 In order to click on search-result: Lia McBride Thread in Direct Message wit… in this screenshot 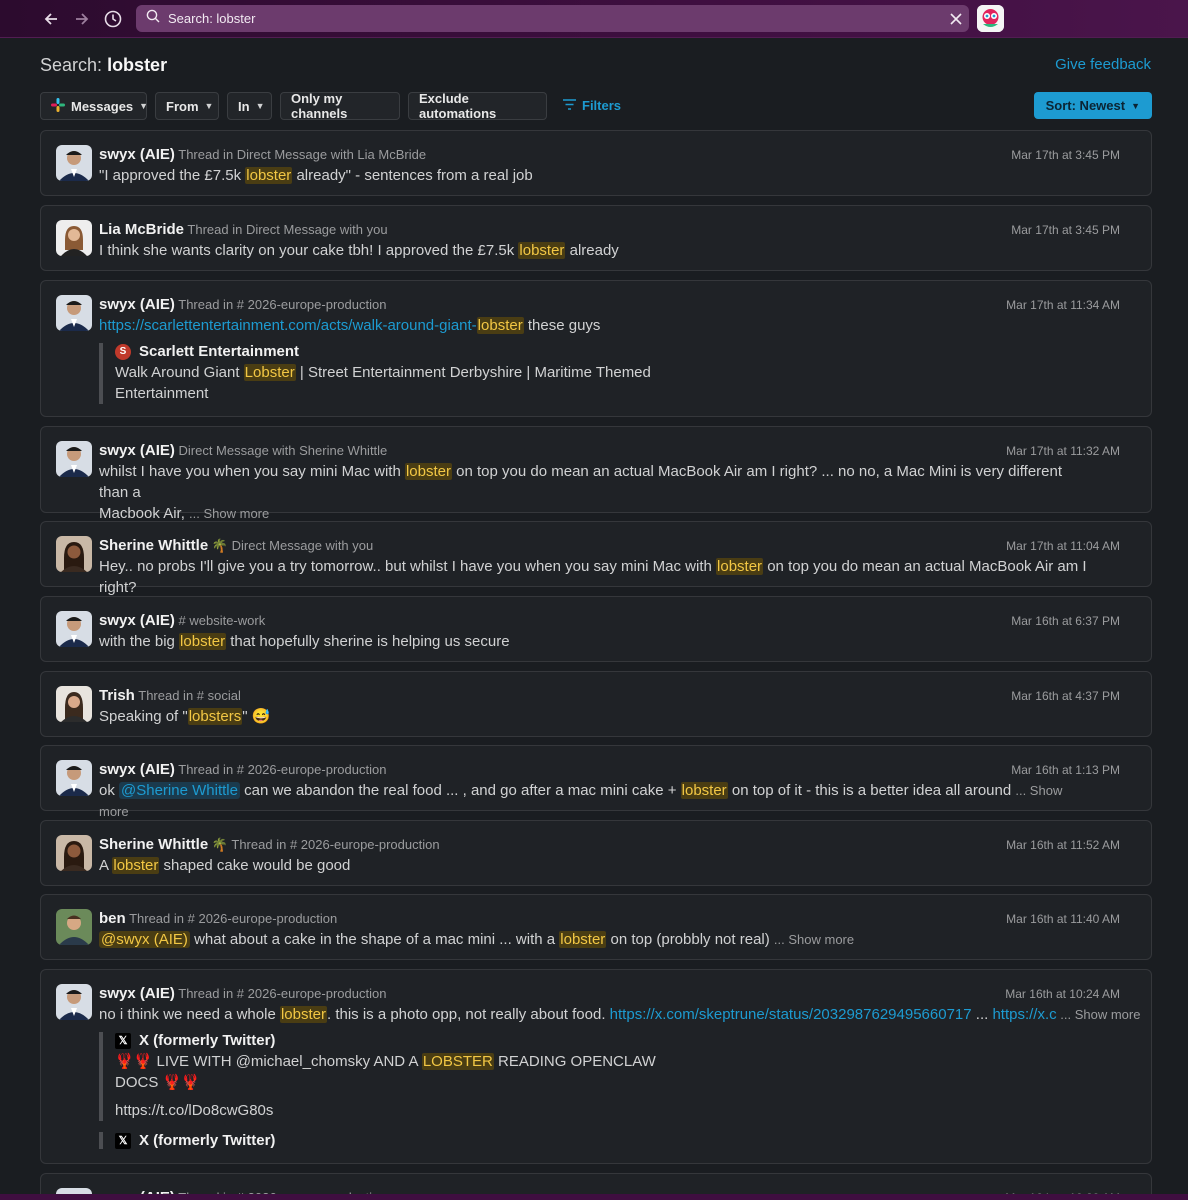, I will do `click(596, 238)`.